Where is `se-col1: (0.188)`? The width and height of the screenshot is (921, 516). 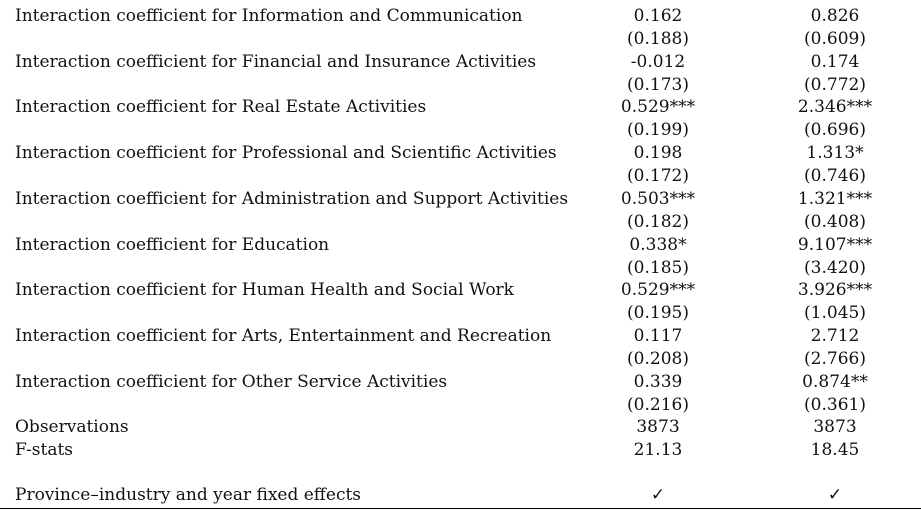
se-col1: (0.188) is located at coordinates (658, 39).